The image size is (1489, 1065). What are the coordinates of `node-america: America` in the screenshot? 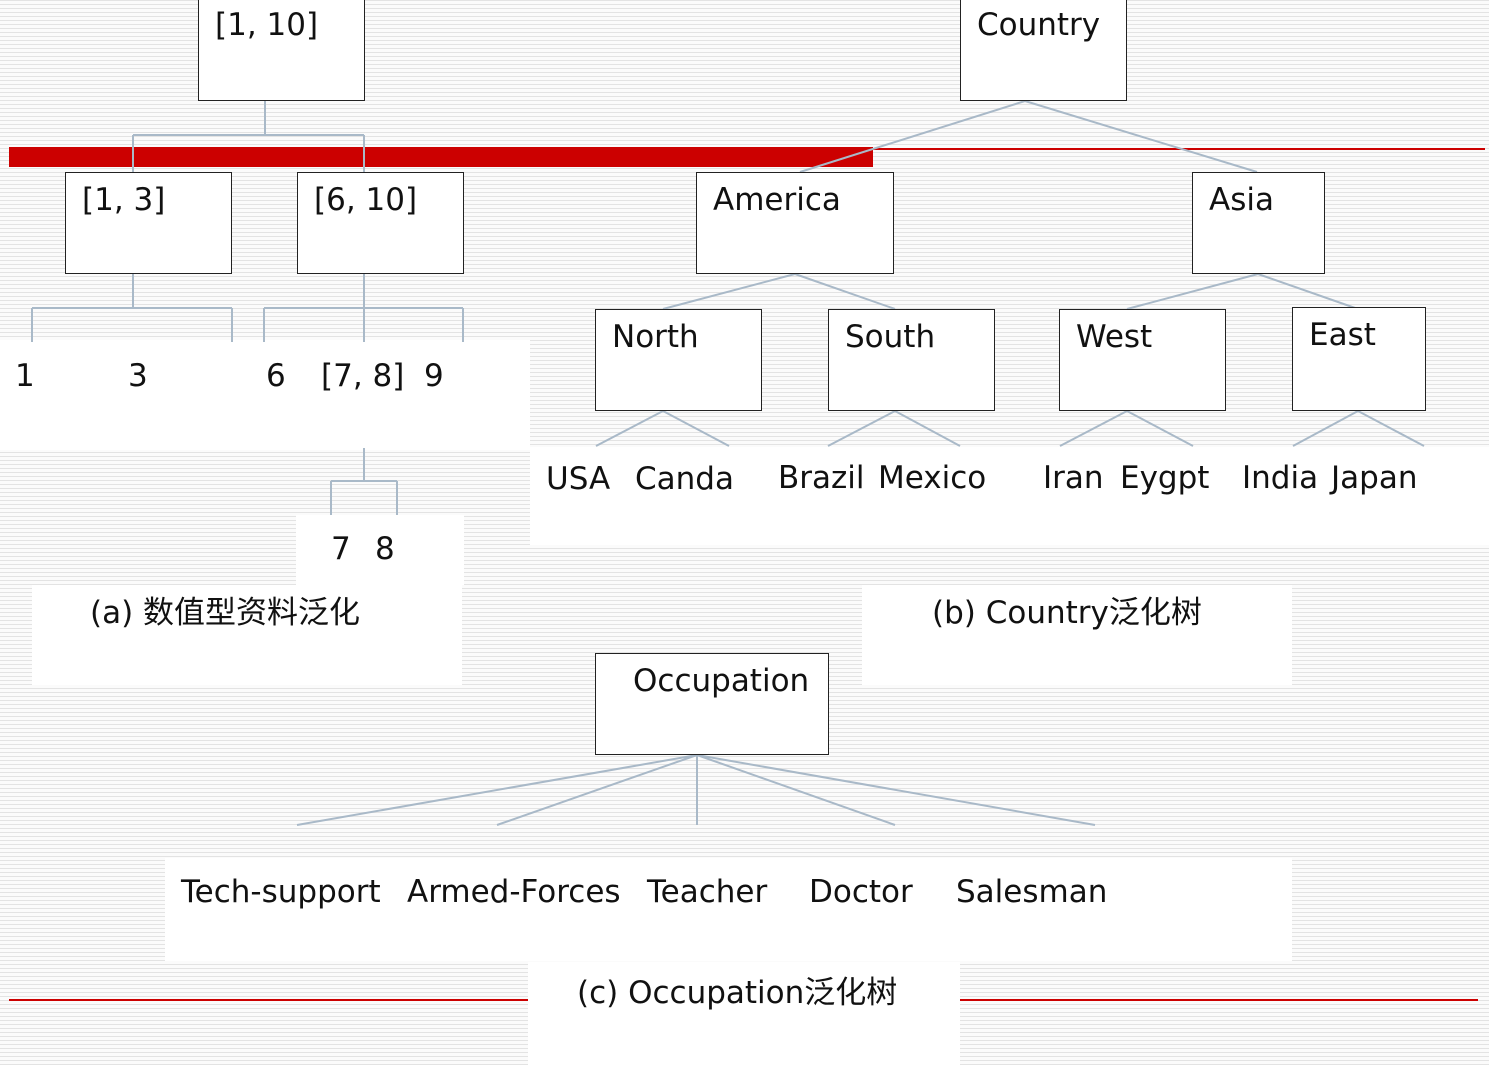 It's located at (795, 223).